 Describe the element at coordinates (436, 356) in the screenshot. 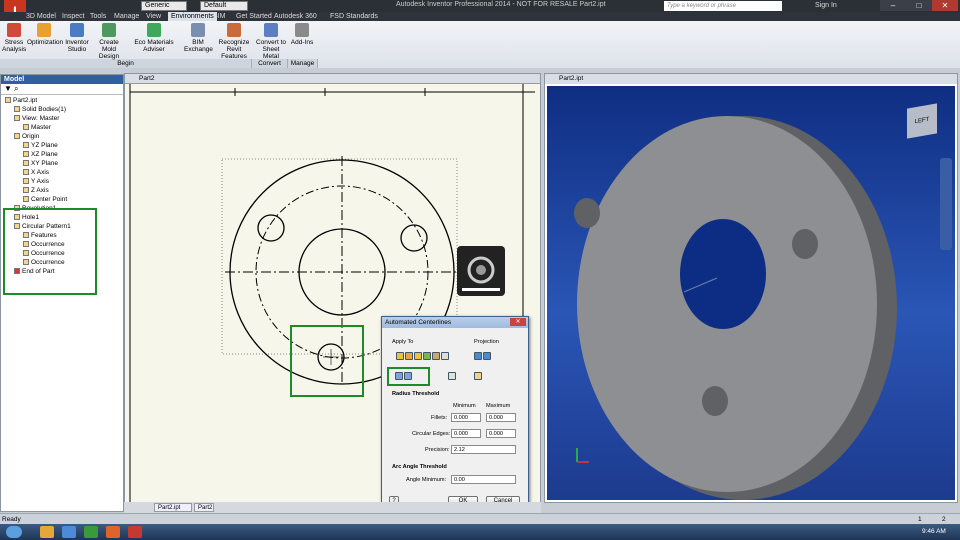

I see `work-features-icon` at that location.